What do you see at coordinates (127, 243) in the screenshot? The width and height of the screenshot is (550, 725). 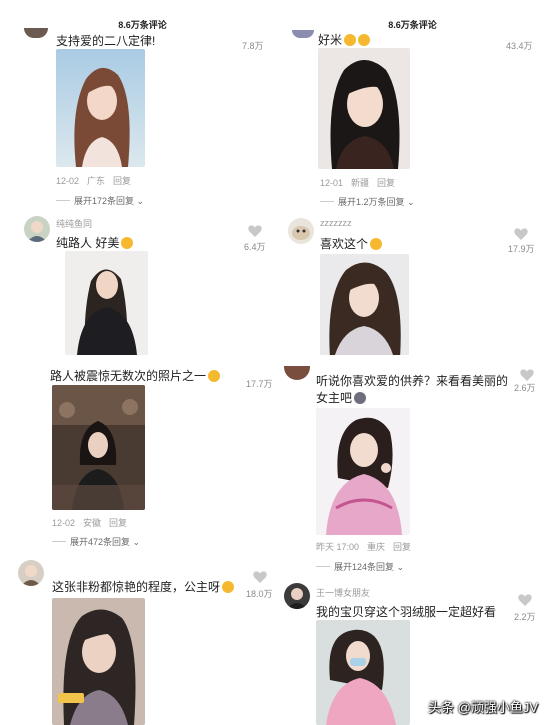 I see `smile-emoji-icon` at bounding box center [127, 243].